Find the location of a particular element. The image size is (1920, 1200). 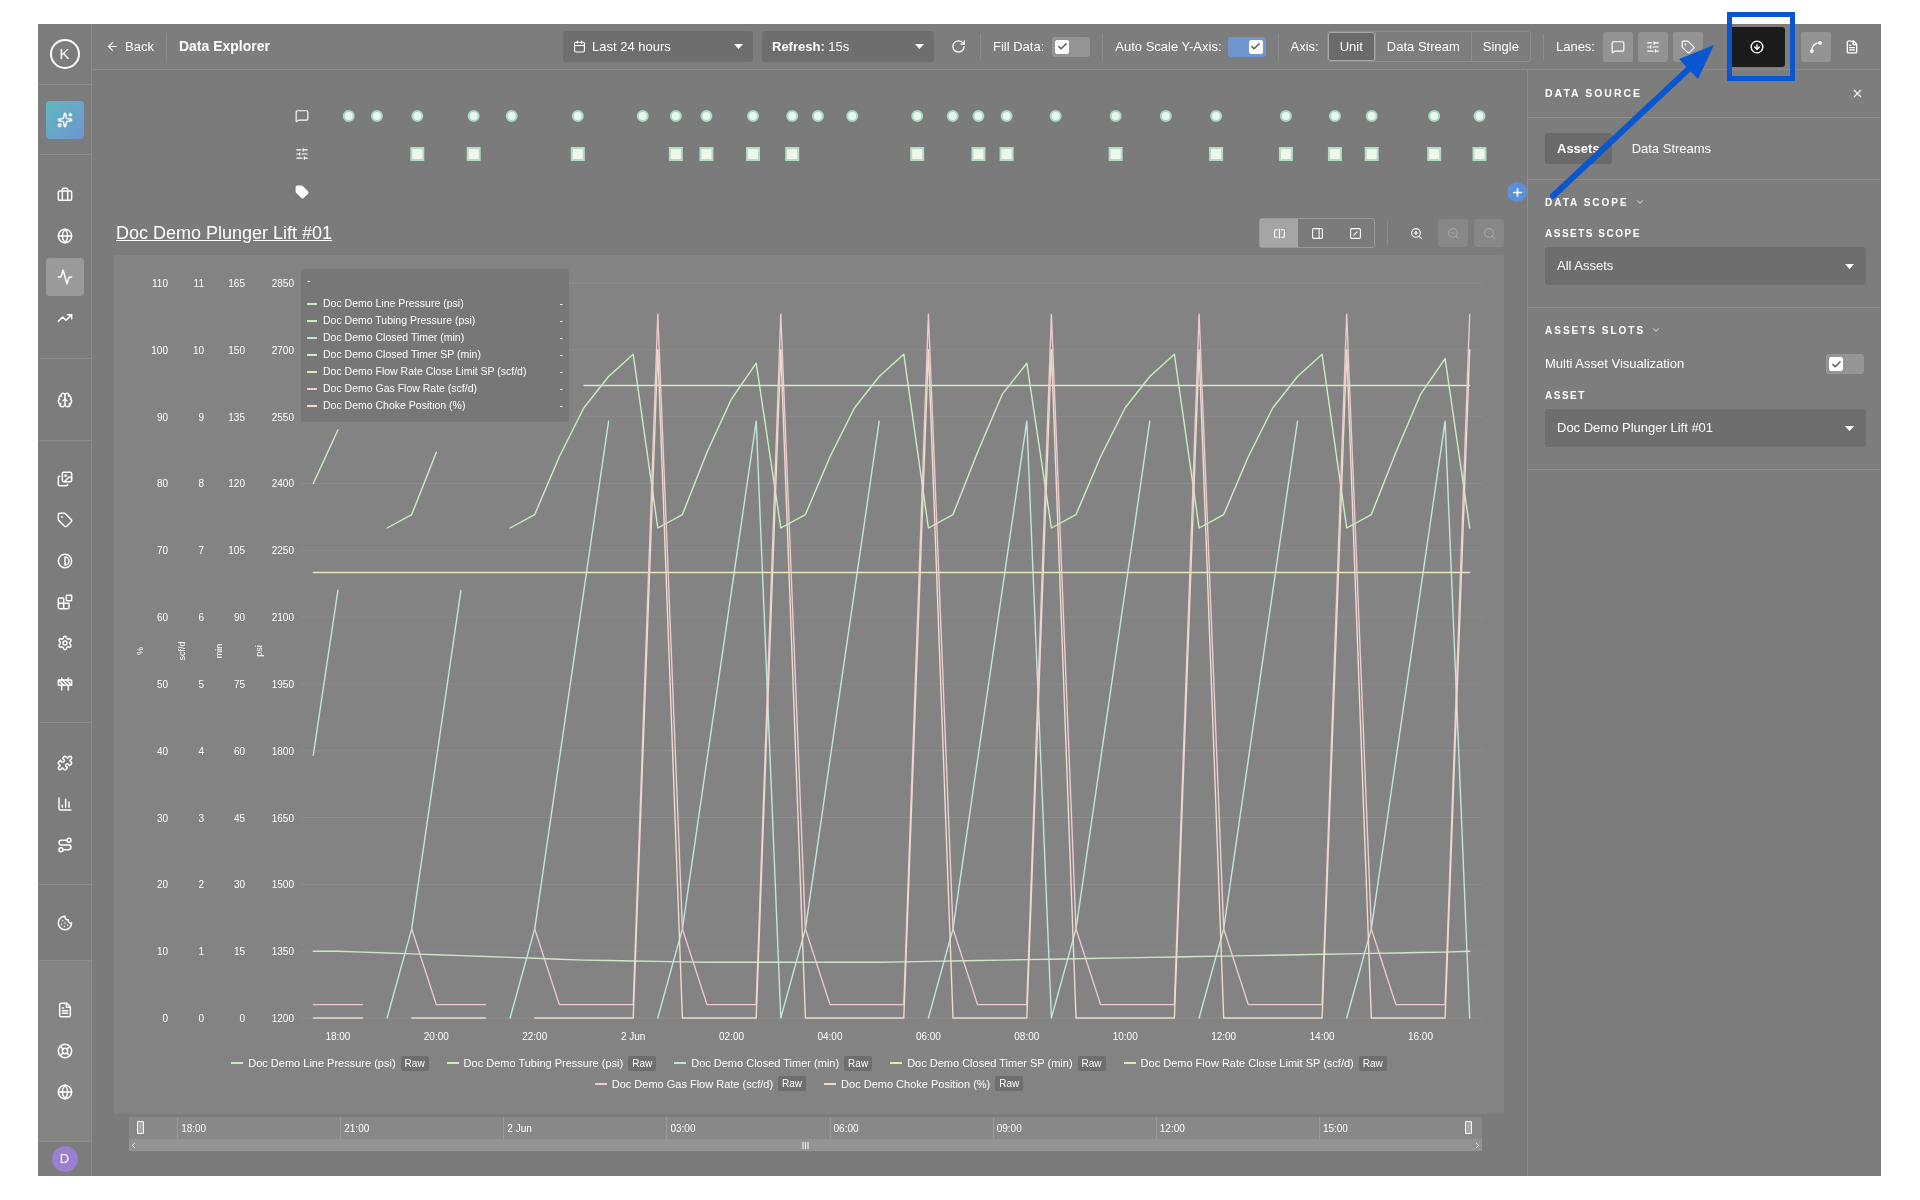

auto-scale-label: Auto Scale Y-Axis: is located at coordinates (1168, 46).